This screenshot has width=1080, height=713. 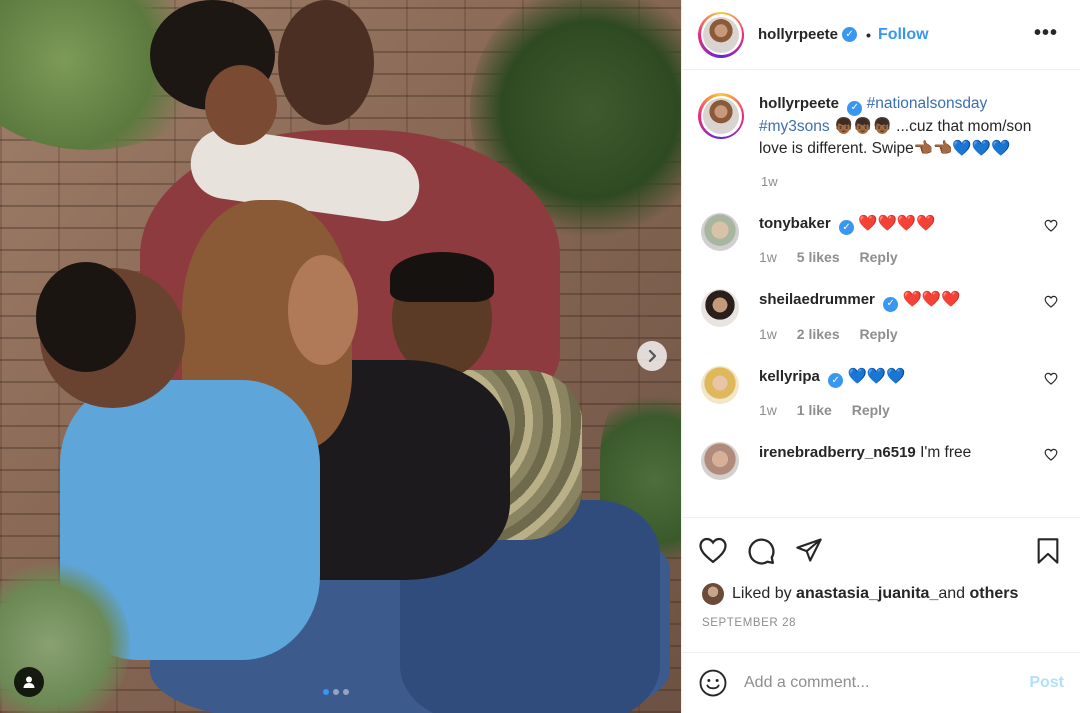 I want to click on comment-likes: 5 likes, so click(x=818, y=257).